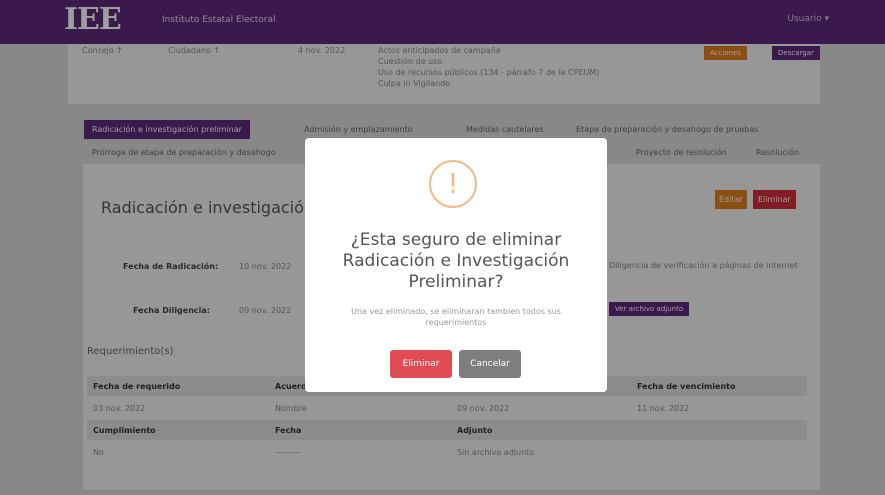  Describe the element at coordinates (421, 364) in the screenshot. I see `confirm-delete-button: Eliminar` at that location.